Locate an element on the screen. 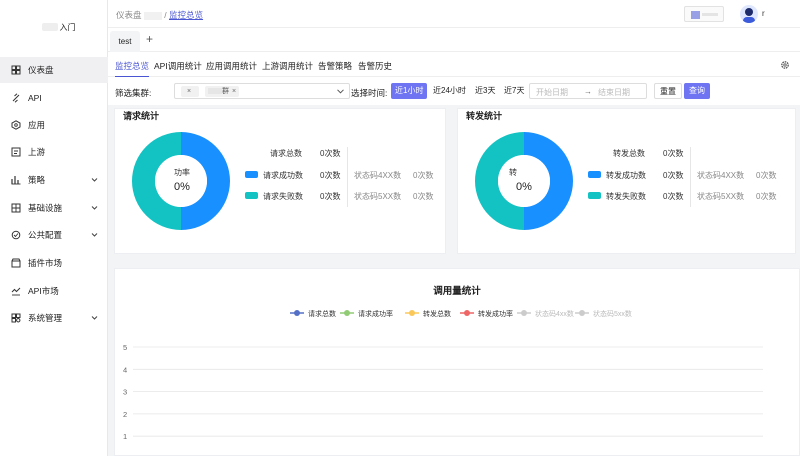  workspace-switcher is located at coordinates (704, 14).